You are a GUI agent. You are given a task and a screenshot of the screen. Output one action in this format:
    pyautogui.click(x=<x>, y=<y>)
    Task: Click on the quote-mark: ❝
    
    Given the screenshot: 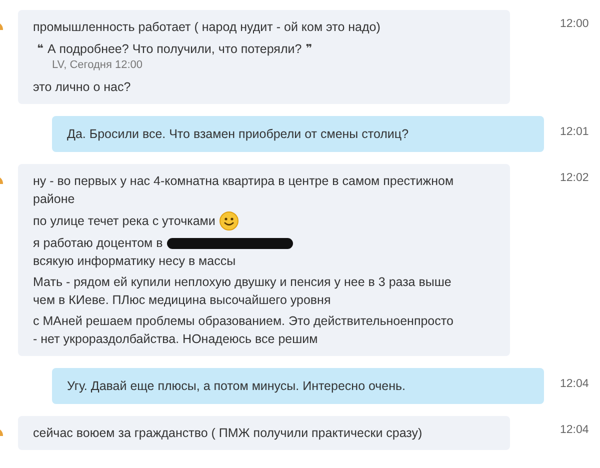 What is the action you would take?
    pyautogui.click(x=40, y=49)
    